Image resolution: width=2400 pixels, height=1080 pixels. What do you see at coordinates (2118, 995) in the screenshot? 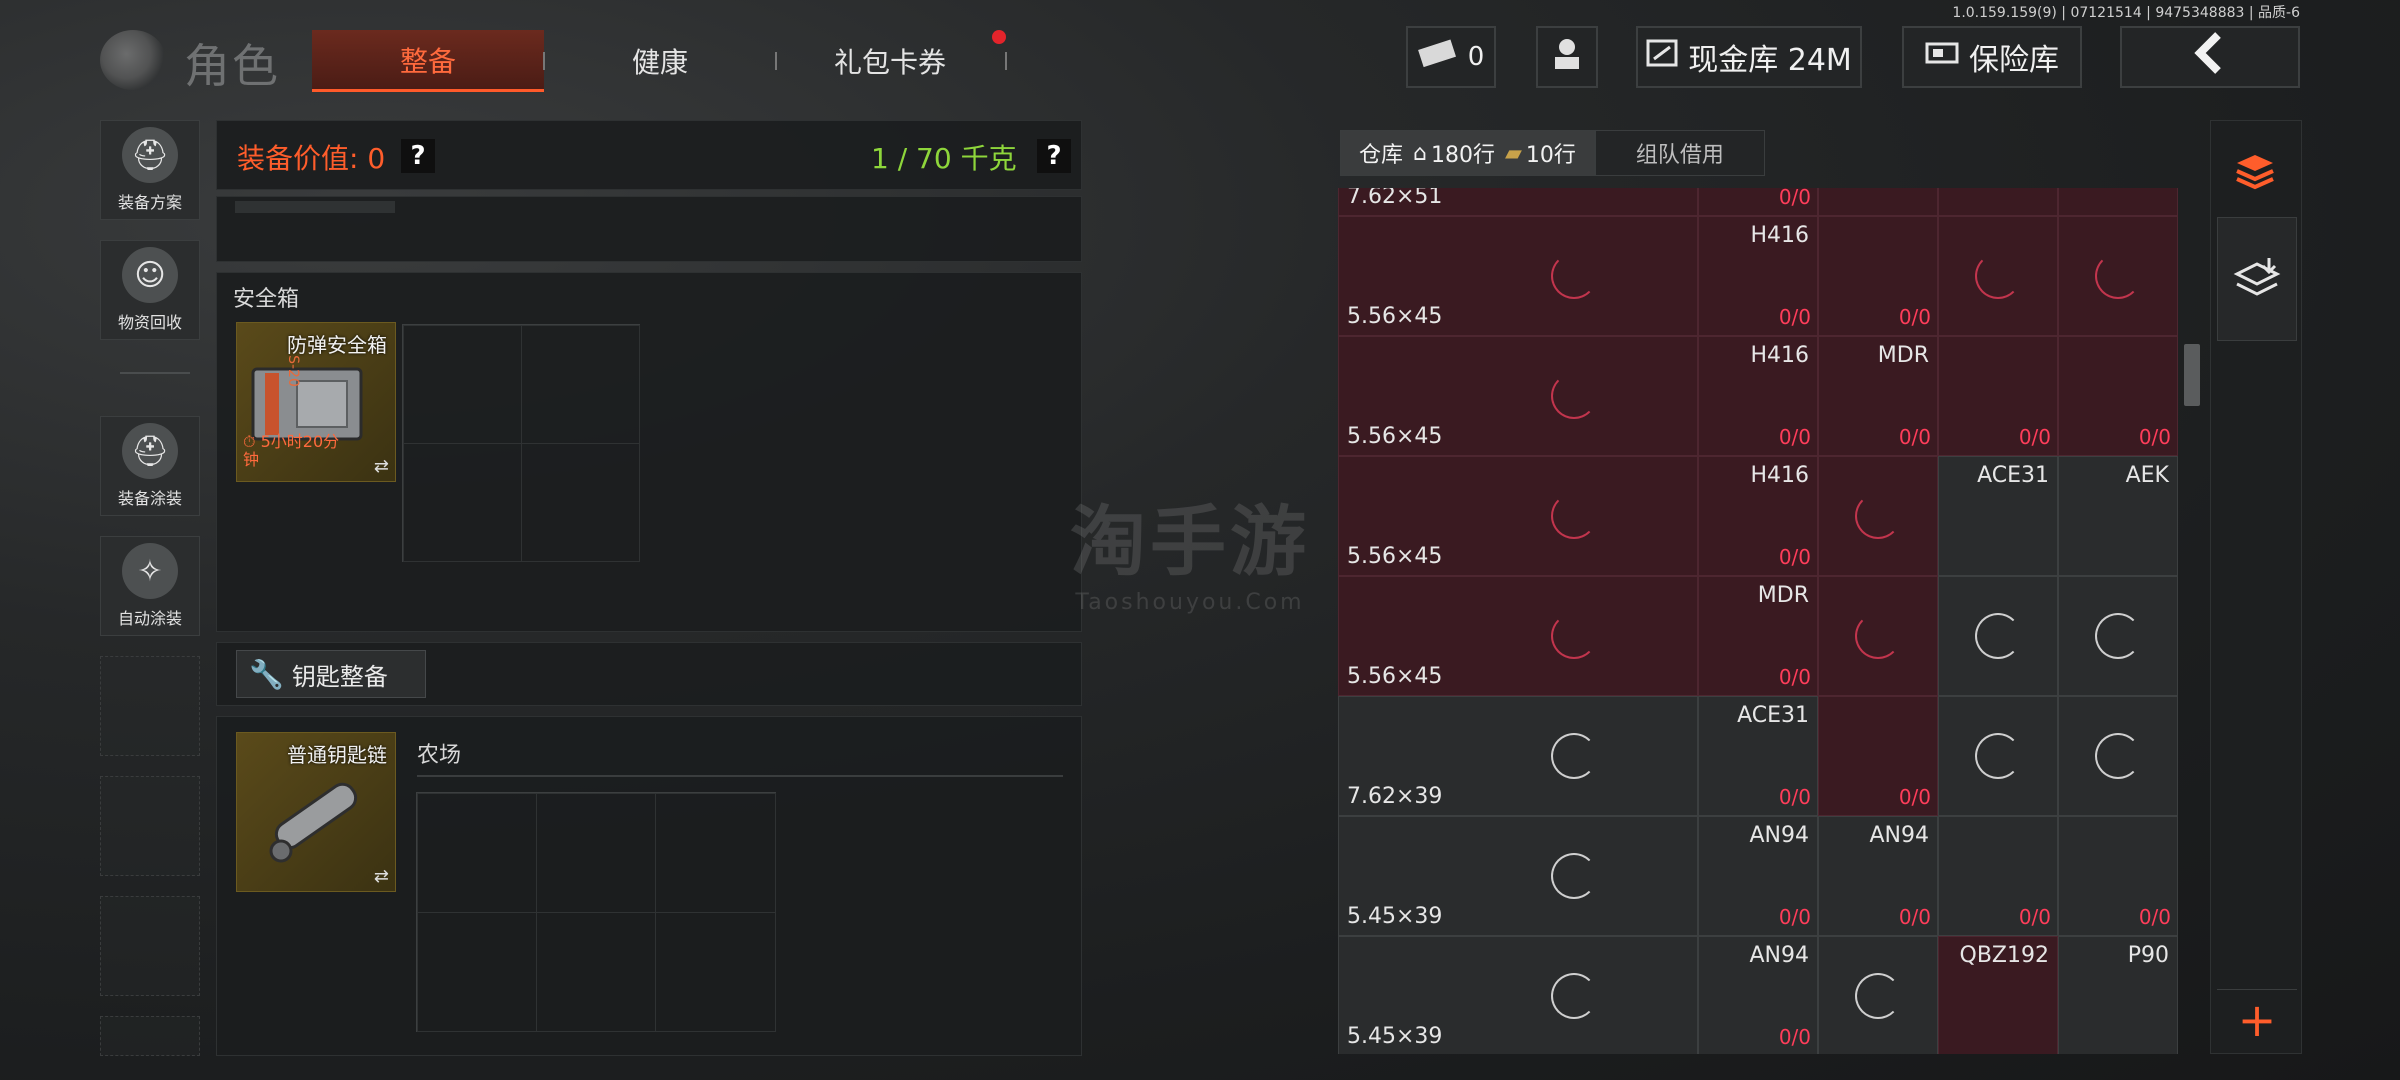
I see `warehouse-slot: P90` at bounding box center [2118, 995].